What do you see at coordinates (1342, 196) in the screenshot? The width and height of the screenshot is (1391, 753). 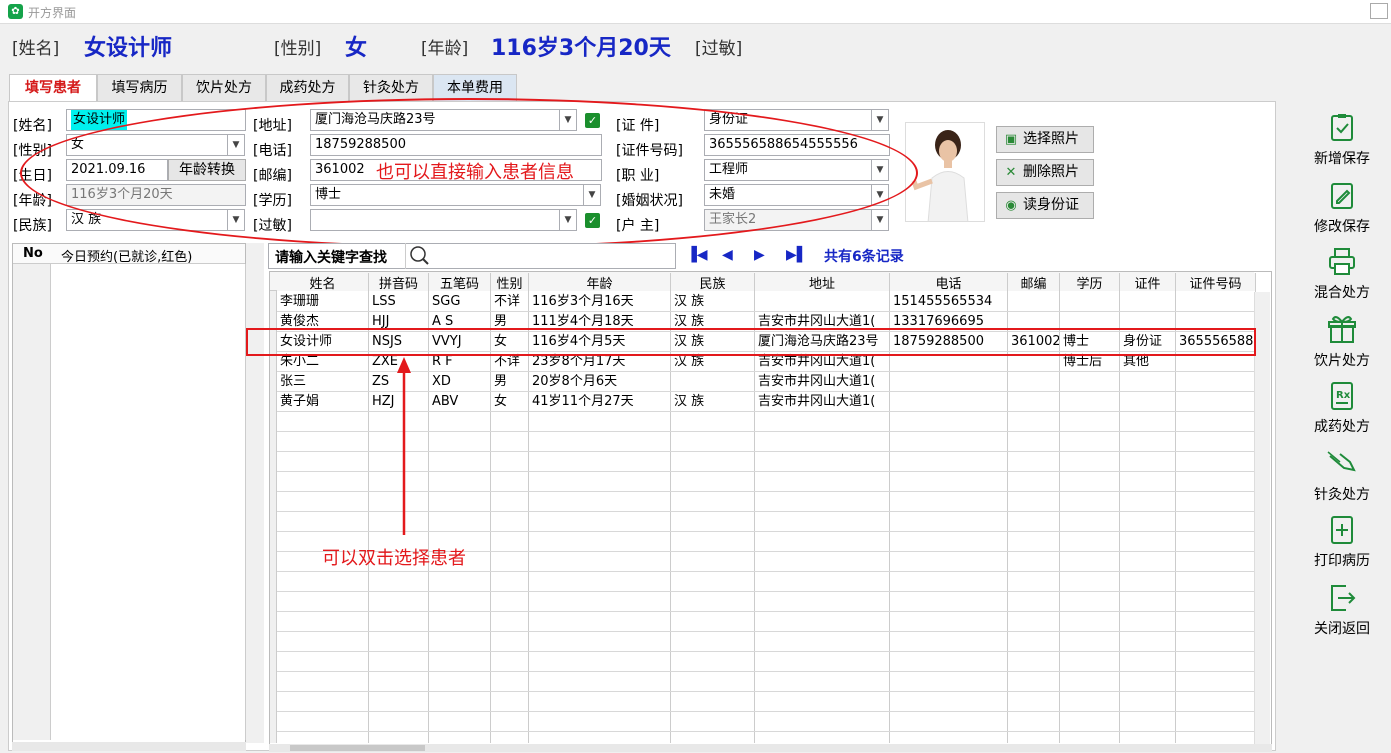 I see `edit-save-icon` at bounding box center [1342, 196].